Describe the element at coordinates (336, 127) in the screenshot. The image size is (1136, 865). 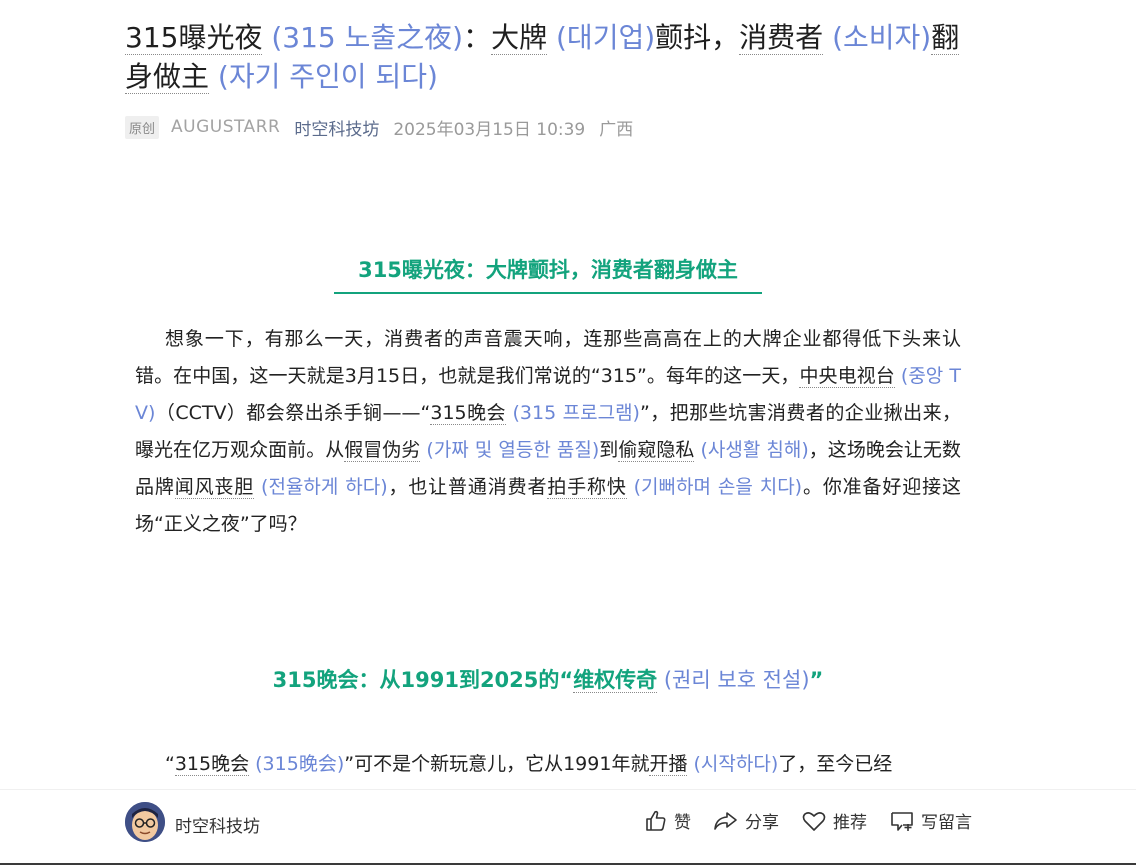
I see `account-link: 时空科技坊` at that location.